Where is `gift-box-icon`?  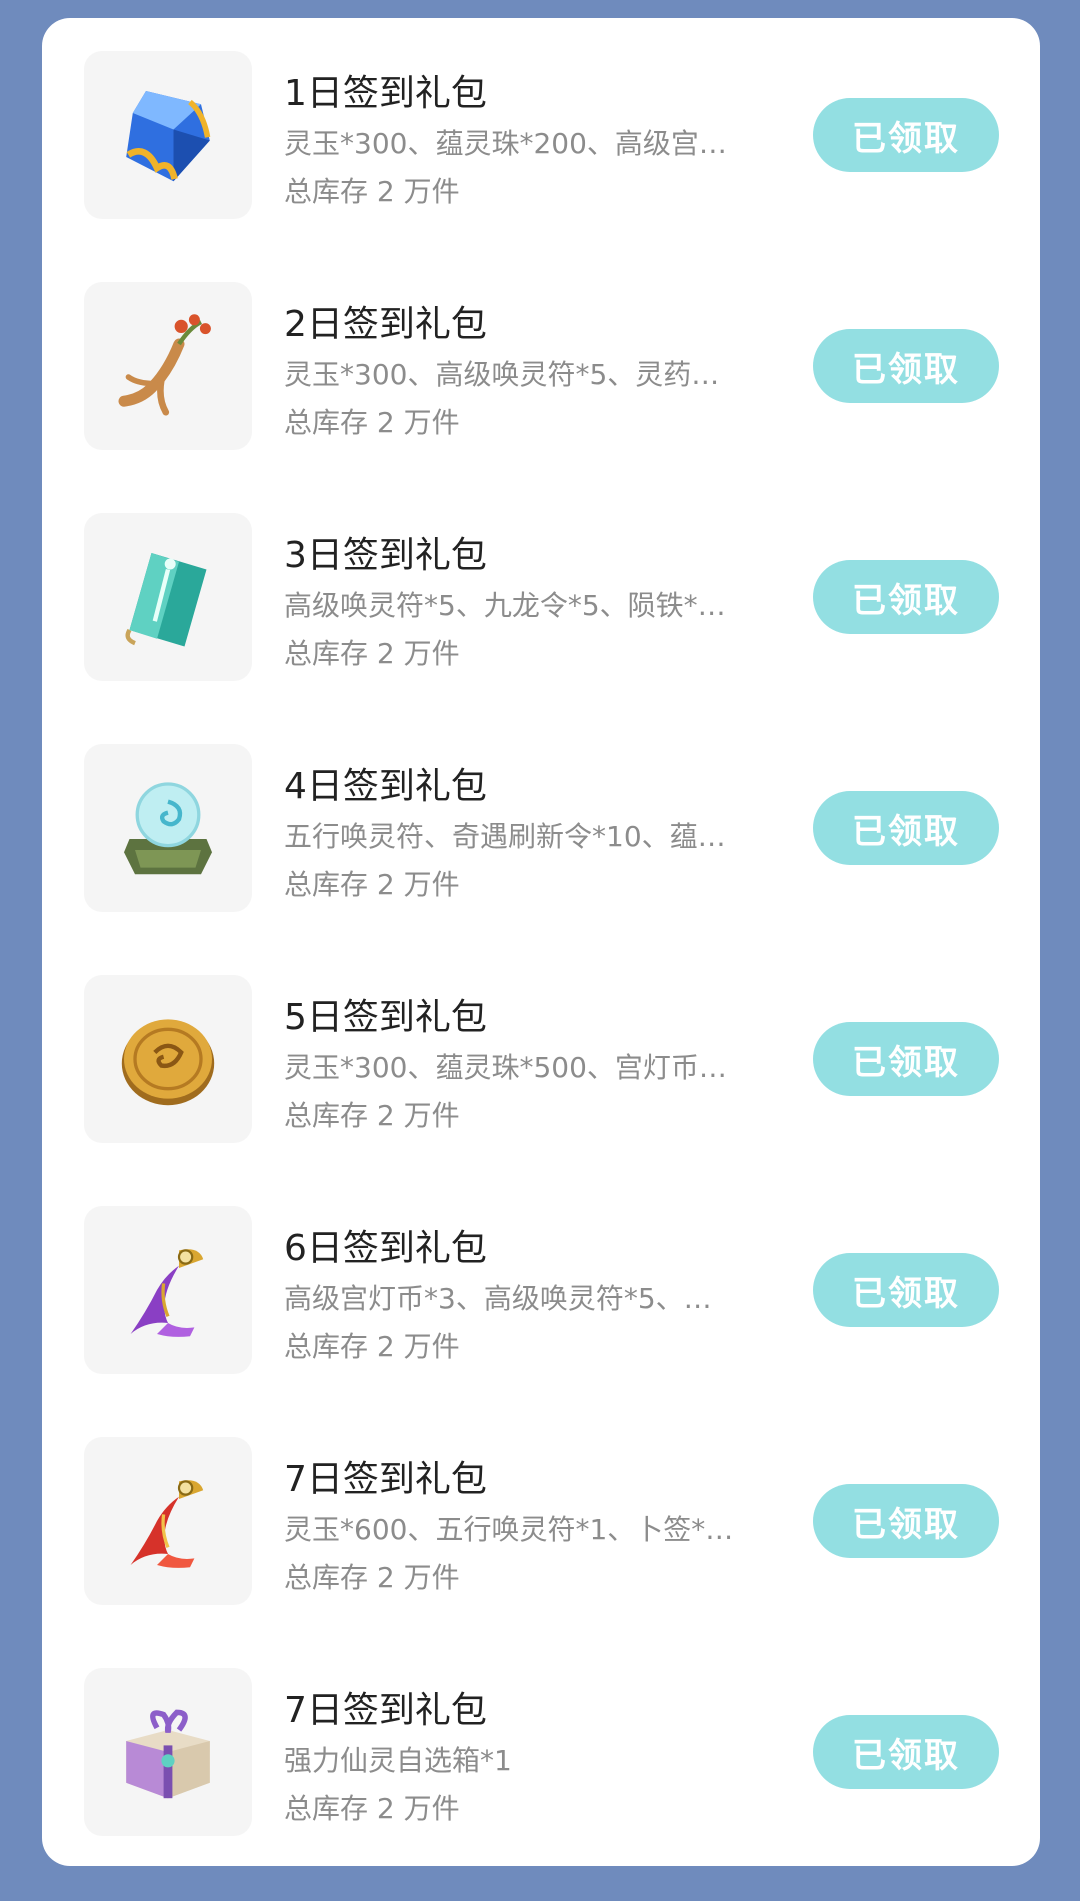 gift-box-icon is located at coordinates (168, 1754).